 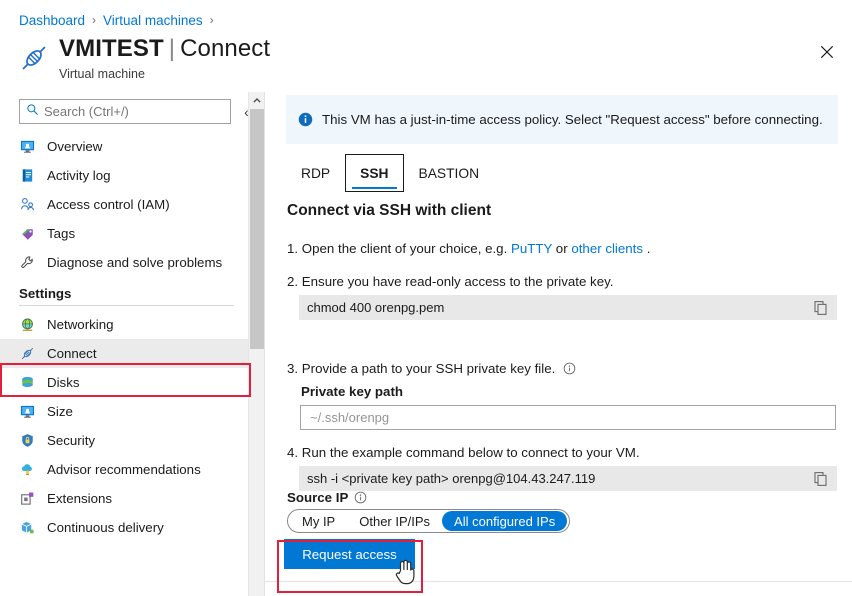 I want to click on source-ip-option-other-ips: Other IP/IPs, so click(x=394, y=521).